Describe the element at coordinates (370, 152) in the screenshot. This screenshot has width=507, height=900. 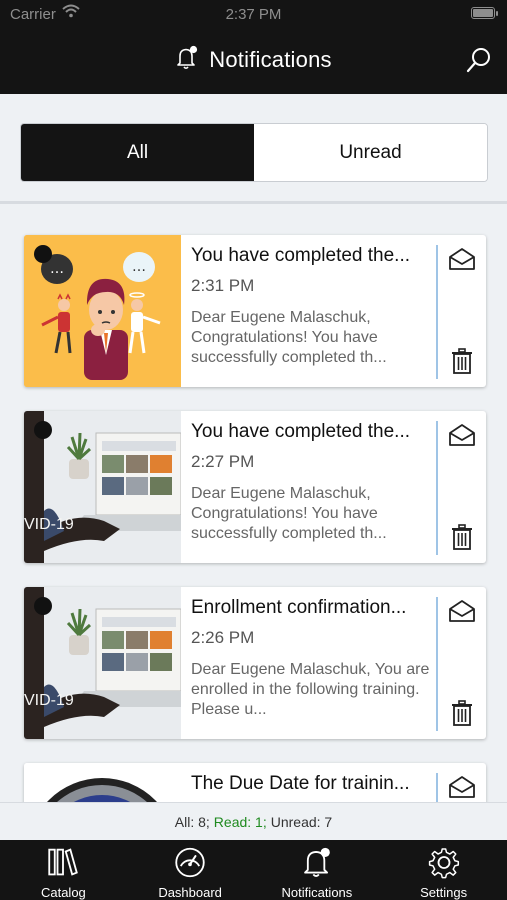
I see `tab-unread: Unread` at that location.